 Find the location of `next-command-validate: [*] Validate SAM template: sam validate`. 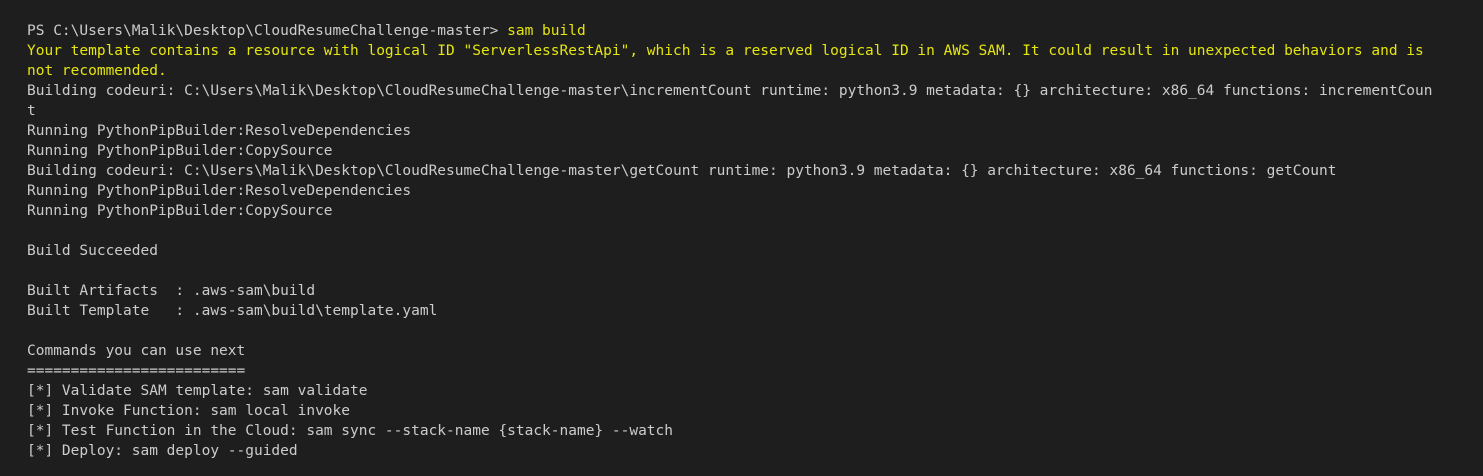

next-command-validate: [*] Validate SAM template: sam validate is located at coordinates (197, 391).